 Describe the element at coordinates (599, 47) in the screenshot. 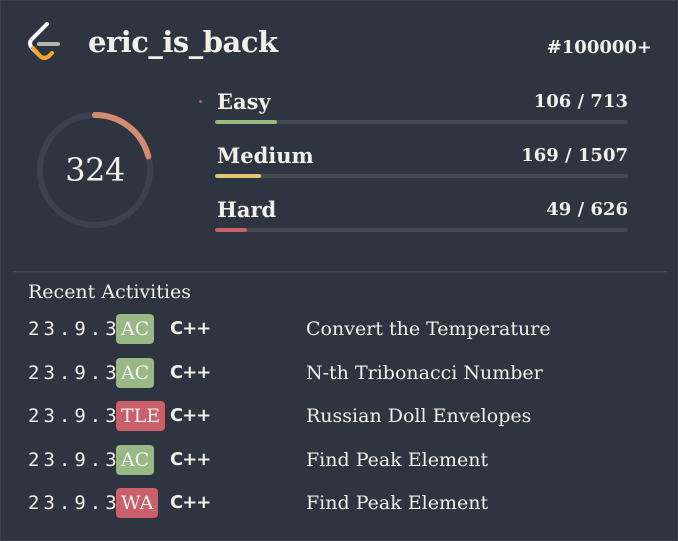

I see `rank-badge: #100000+` at that location.